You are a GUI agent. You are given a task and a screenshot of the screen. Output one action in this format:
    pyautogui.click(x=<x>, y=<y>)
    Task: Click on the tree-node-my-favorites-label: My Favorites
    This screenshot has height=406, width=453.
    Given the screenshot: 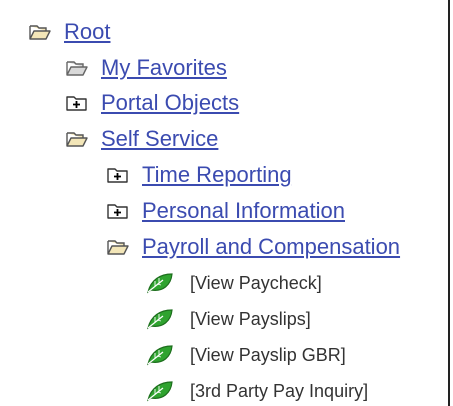 What is the action you would take?
    pyautogui.click(x=164, y=68)
    